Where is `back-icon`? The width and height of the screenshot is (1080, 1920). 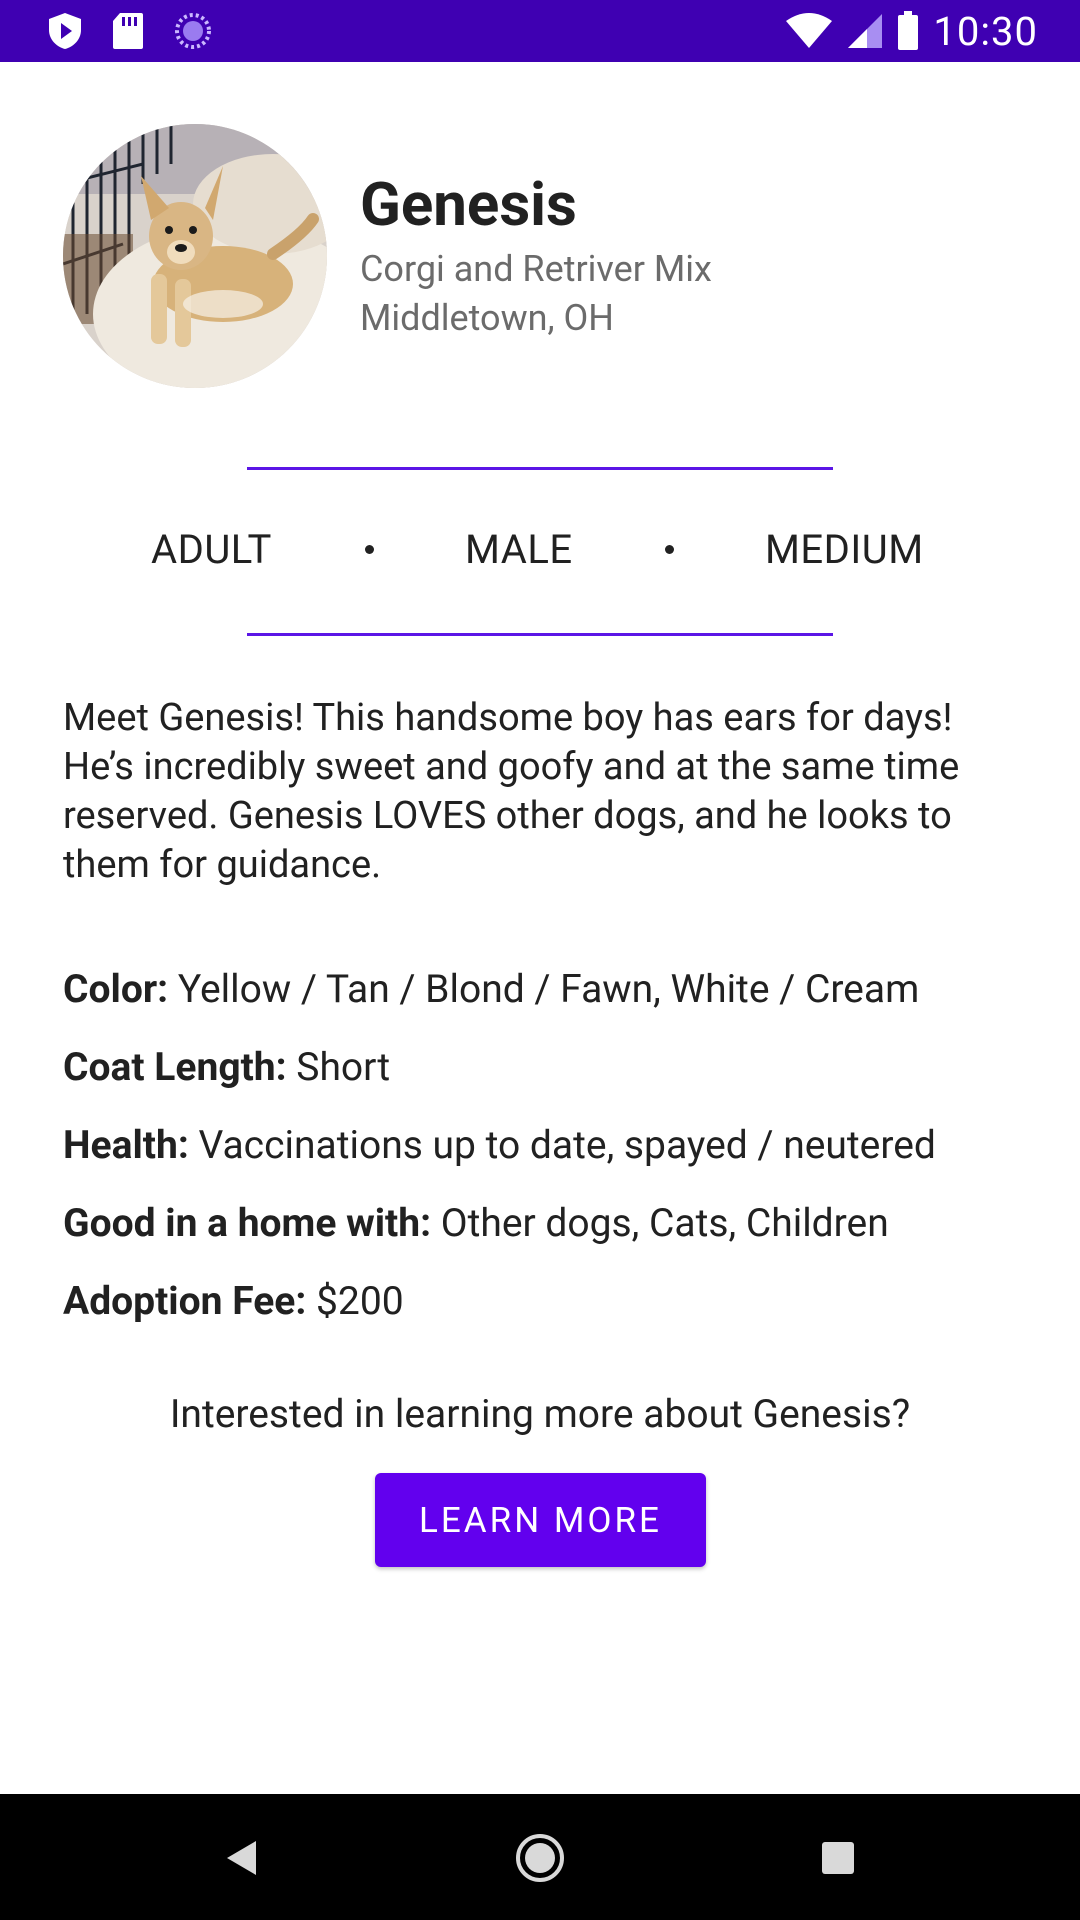 back-icon is located at coordinates (241, 1858).